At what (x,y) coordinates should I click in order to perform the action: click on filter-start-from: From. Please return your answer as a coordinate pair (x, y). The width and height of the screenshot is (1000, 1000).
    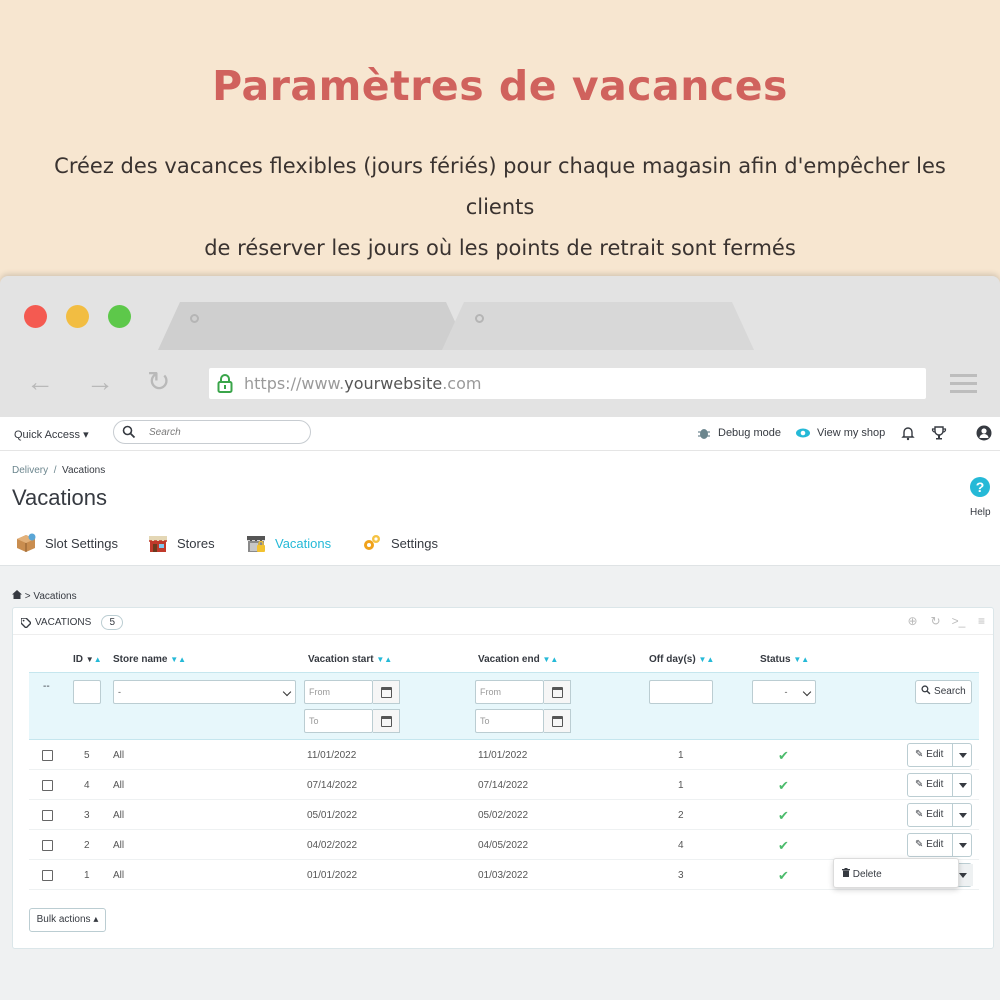
    Looking at the image, I should click on (338, 692).